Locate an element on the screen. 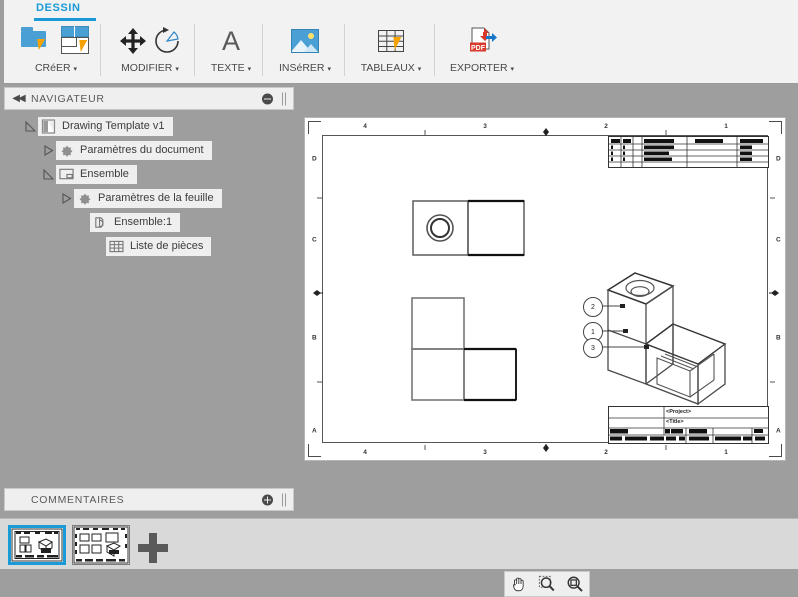 The width and height of the screenshot is (798, 597). ribbon-group-exporter: PDF EXPORTER ▾ is located at coordinates (482, 51).